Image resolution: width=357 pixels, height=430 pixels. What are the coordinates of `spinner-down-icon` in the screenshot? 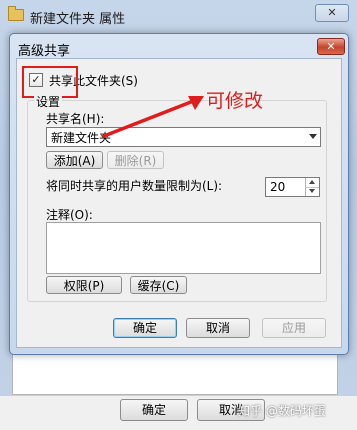 It's located at (312, 191).